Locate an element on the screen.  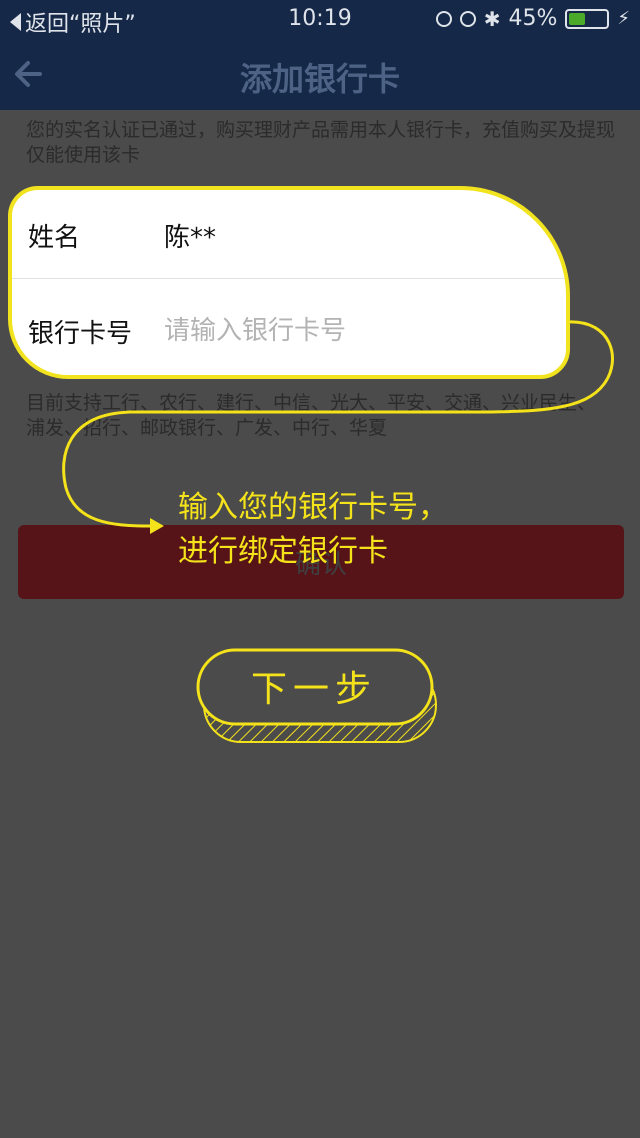
bluetooth-icon: ✱ is located at coordinates (492, 18).